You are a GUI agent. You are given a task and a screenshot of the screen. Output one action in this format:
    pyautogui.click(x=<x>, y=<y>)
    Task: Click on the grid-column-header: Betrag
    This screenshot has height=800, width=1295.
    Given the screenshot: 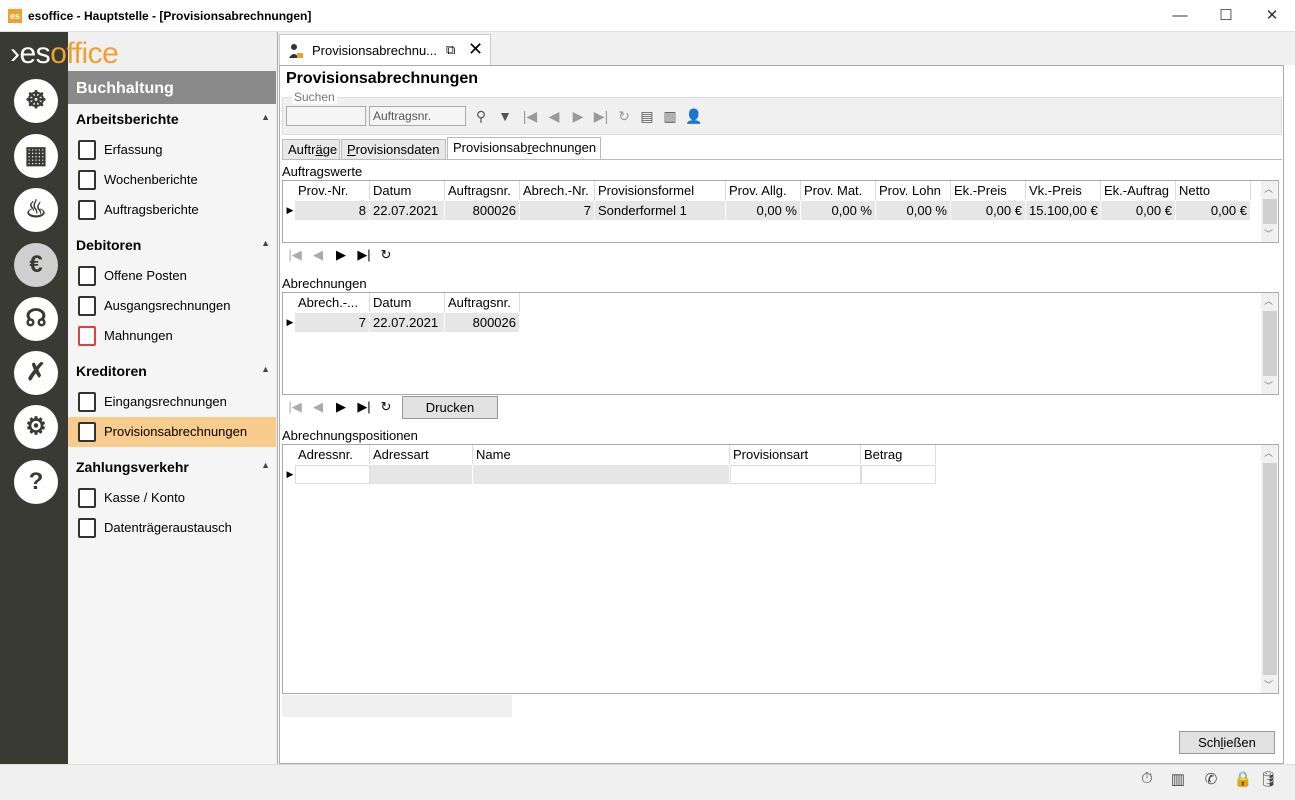 What is the action you would take?
    pyautogui.click(x=898, y=454)
    